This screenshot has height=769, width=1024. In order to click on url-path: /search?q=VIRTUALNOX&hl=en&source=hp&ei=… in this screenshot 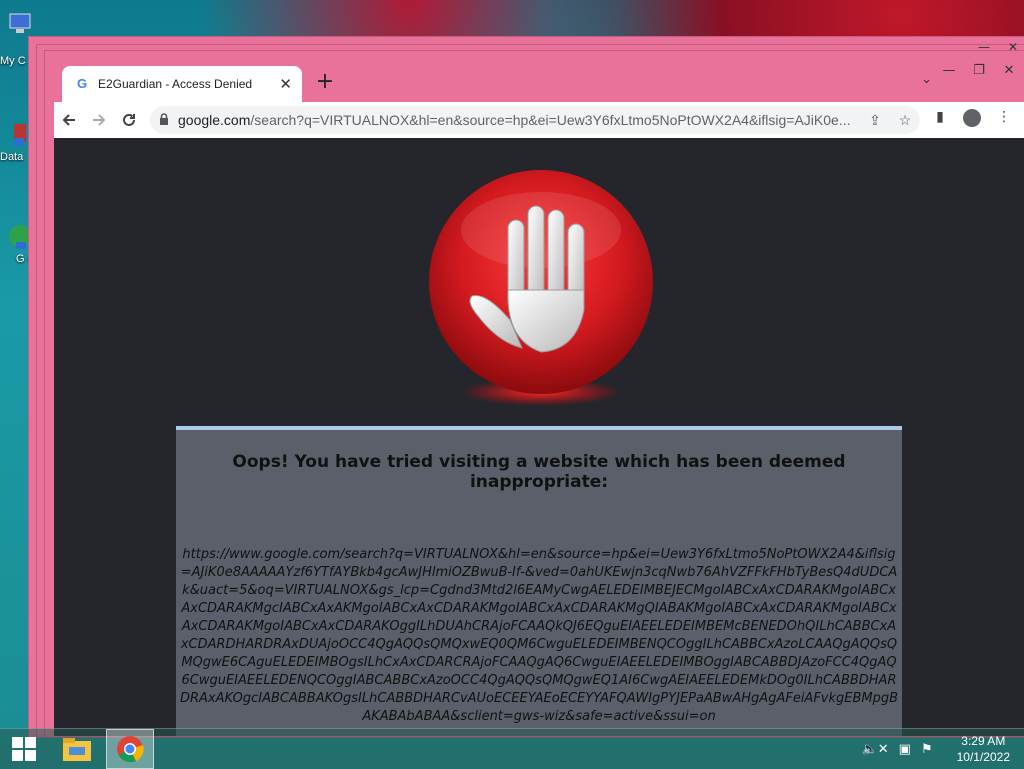, I will do `click(550, 120)`.